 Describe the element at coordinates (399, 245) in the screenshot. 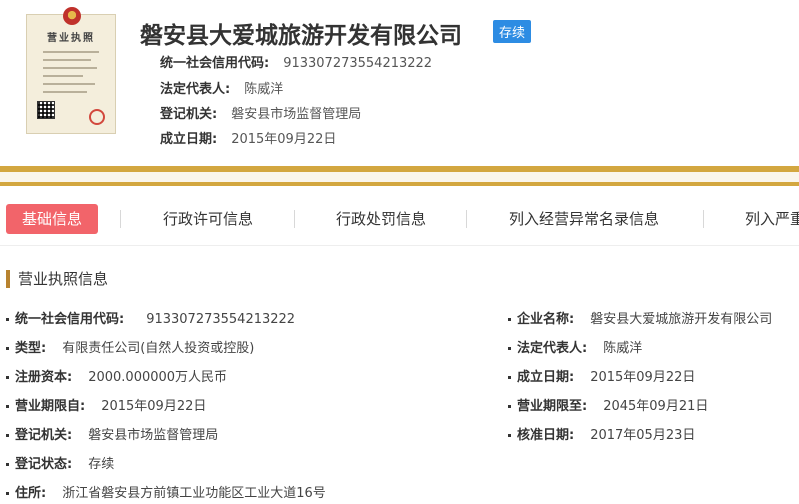

I see `tabs-underline` at that location.